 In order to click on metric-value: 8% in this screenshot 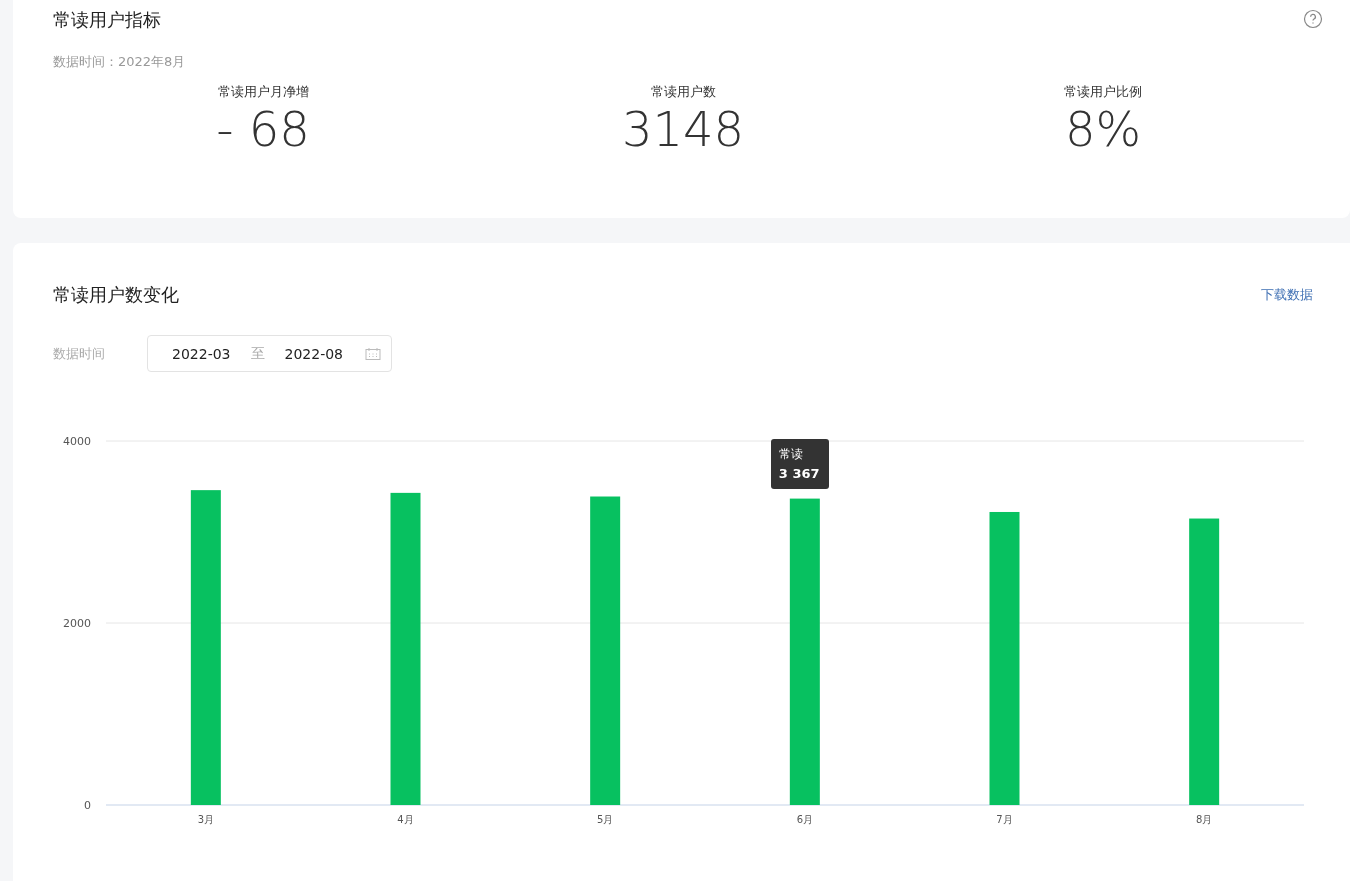, I will do `click(1103, 129)`.